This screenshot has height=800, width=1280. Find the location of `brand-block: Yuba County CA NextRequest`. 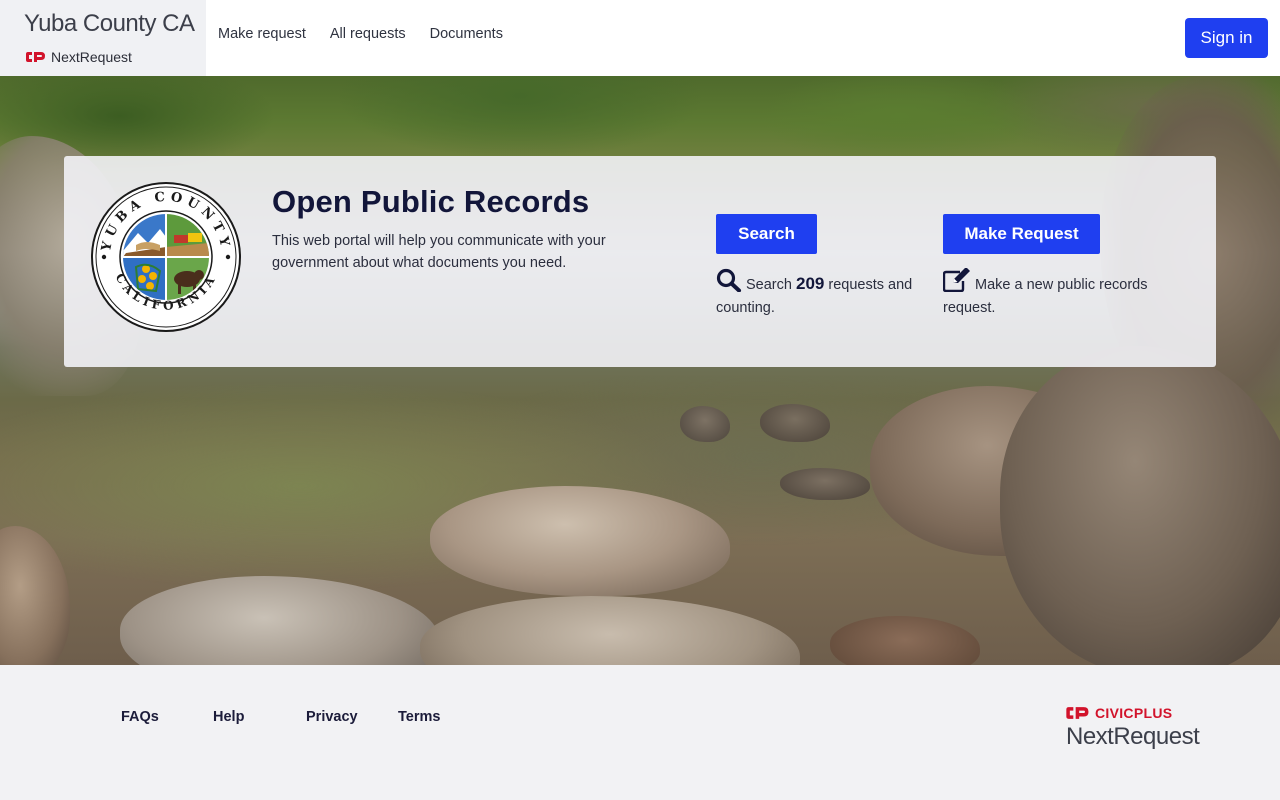

brand-block: Yuba County CA NextRequest is located at coordinates (103, 38).